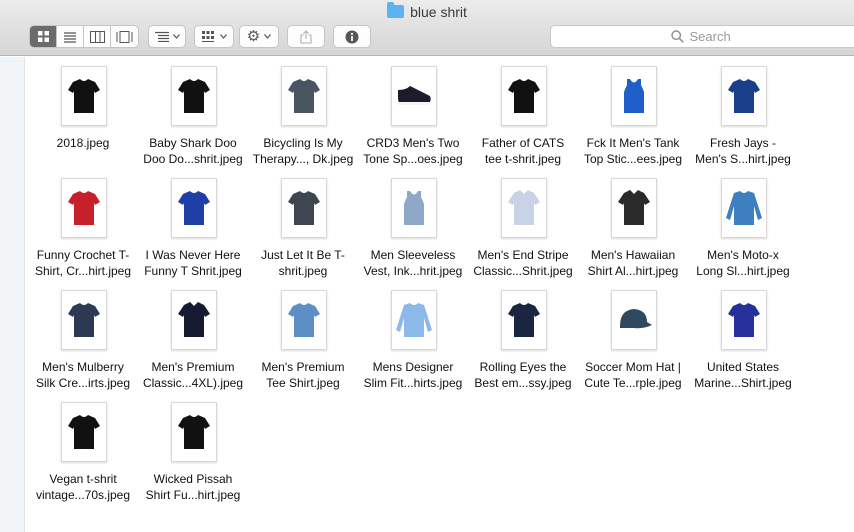 The height and width of the screenshot is (532, 854). What do you see at coordinates (193, 271) in the screenshot?
I see `file-name-line2: Funny T Shrit.jpeg` at bounding box center [193, 271].